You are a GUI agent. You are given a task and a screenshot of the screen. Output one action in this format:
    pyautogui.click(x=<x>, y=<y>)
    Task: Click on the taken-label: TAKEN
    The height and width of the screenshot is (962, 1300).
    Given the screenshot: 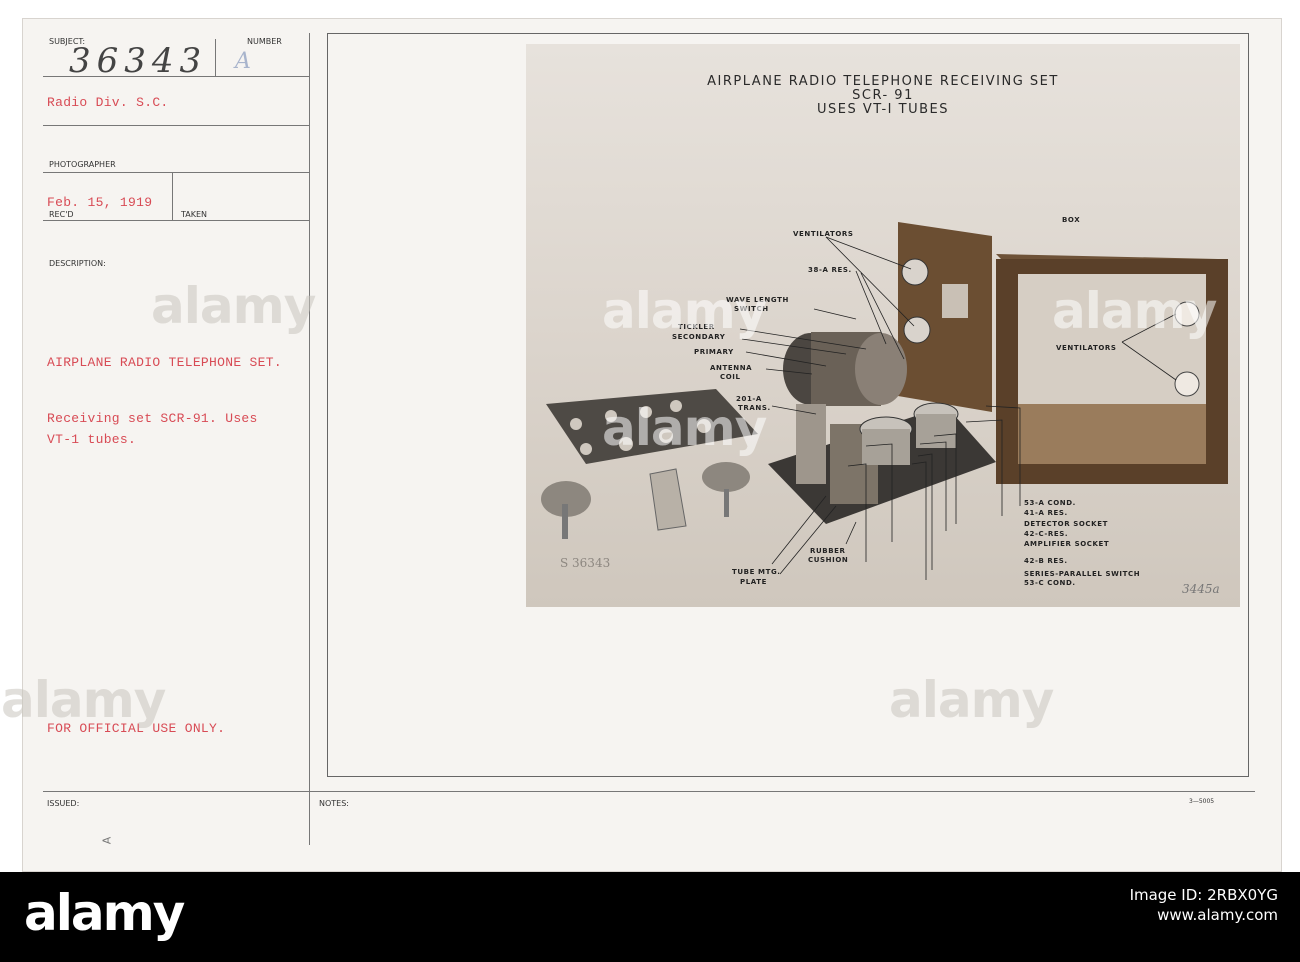 What is the action you would take?
    pyautogui.click(x=194, y=214)
    